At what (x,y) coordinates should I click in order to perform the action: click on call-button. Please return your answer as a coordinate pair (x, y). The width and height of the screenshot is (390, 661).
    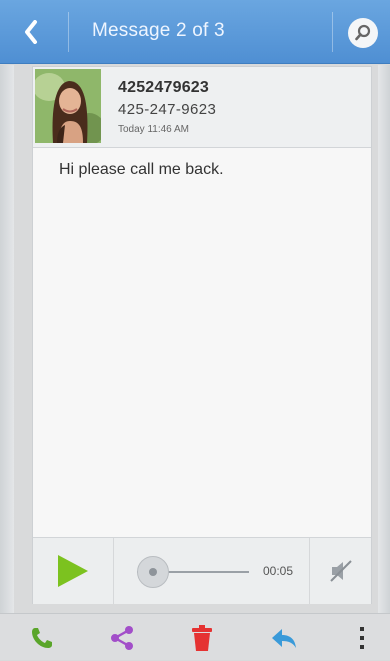
    Looking at the image, I should click on (42, 637).